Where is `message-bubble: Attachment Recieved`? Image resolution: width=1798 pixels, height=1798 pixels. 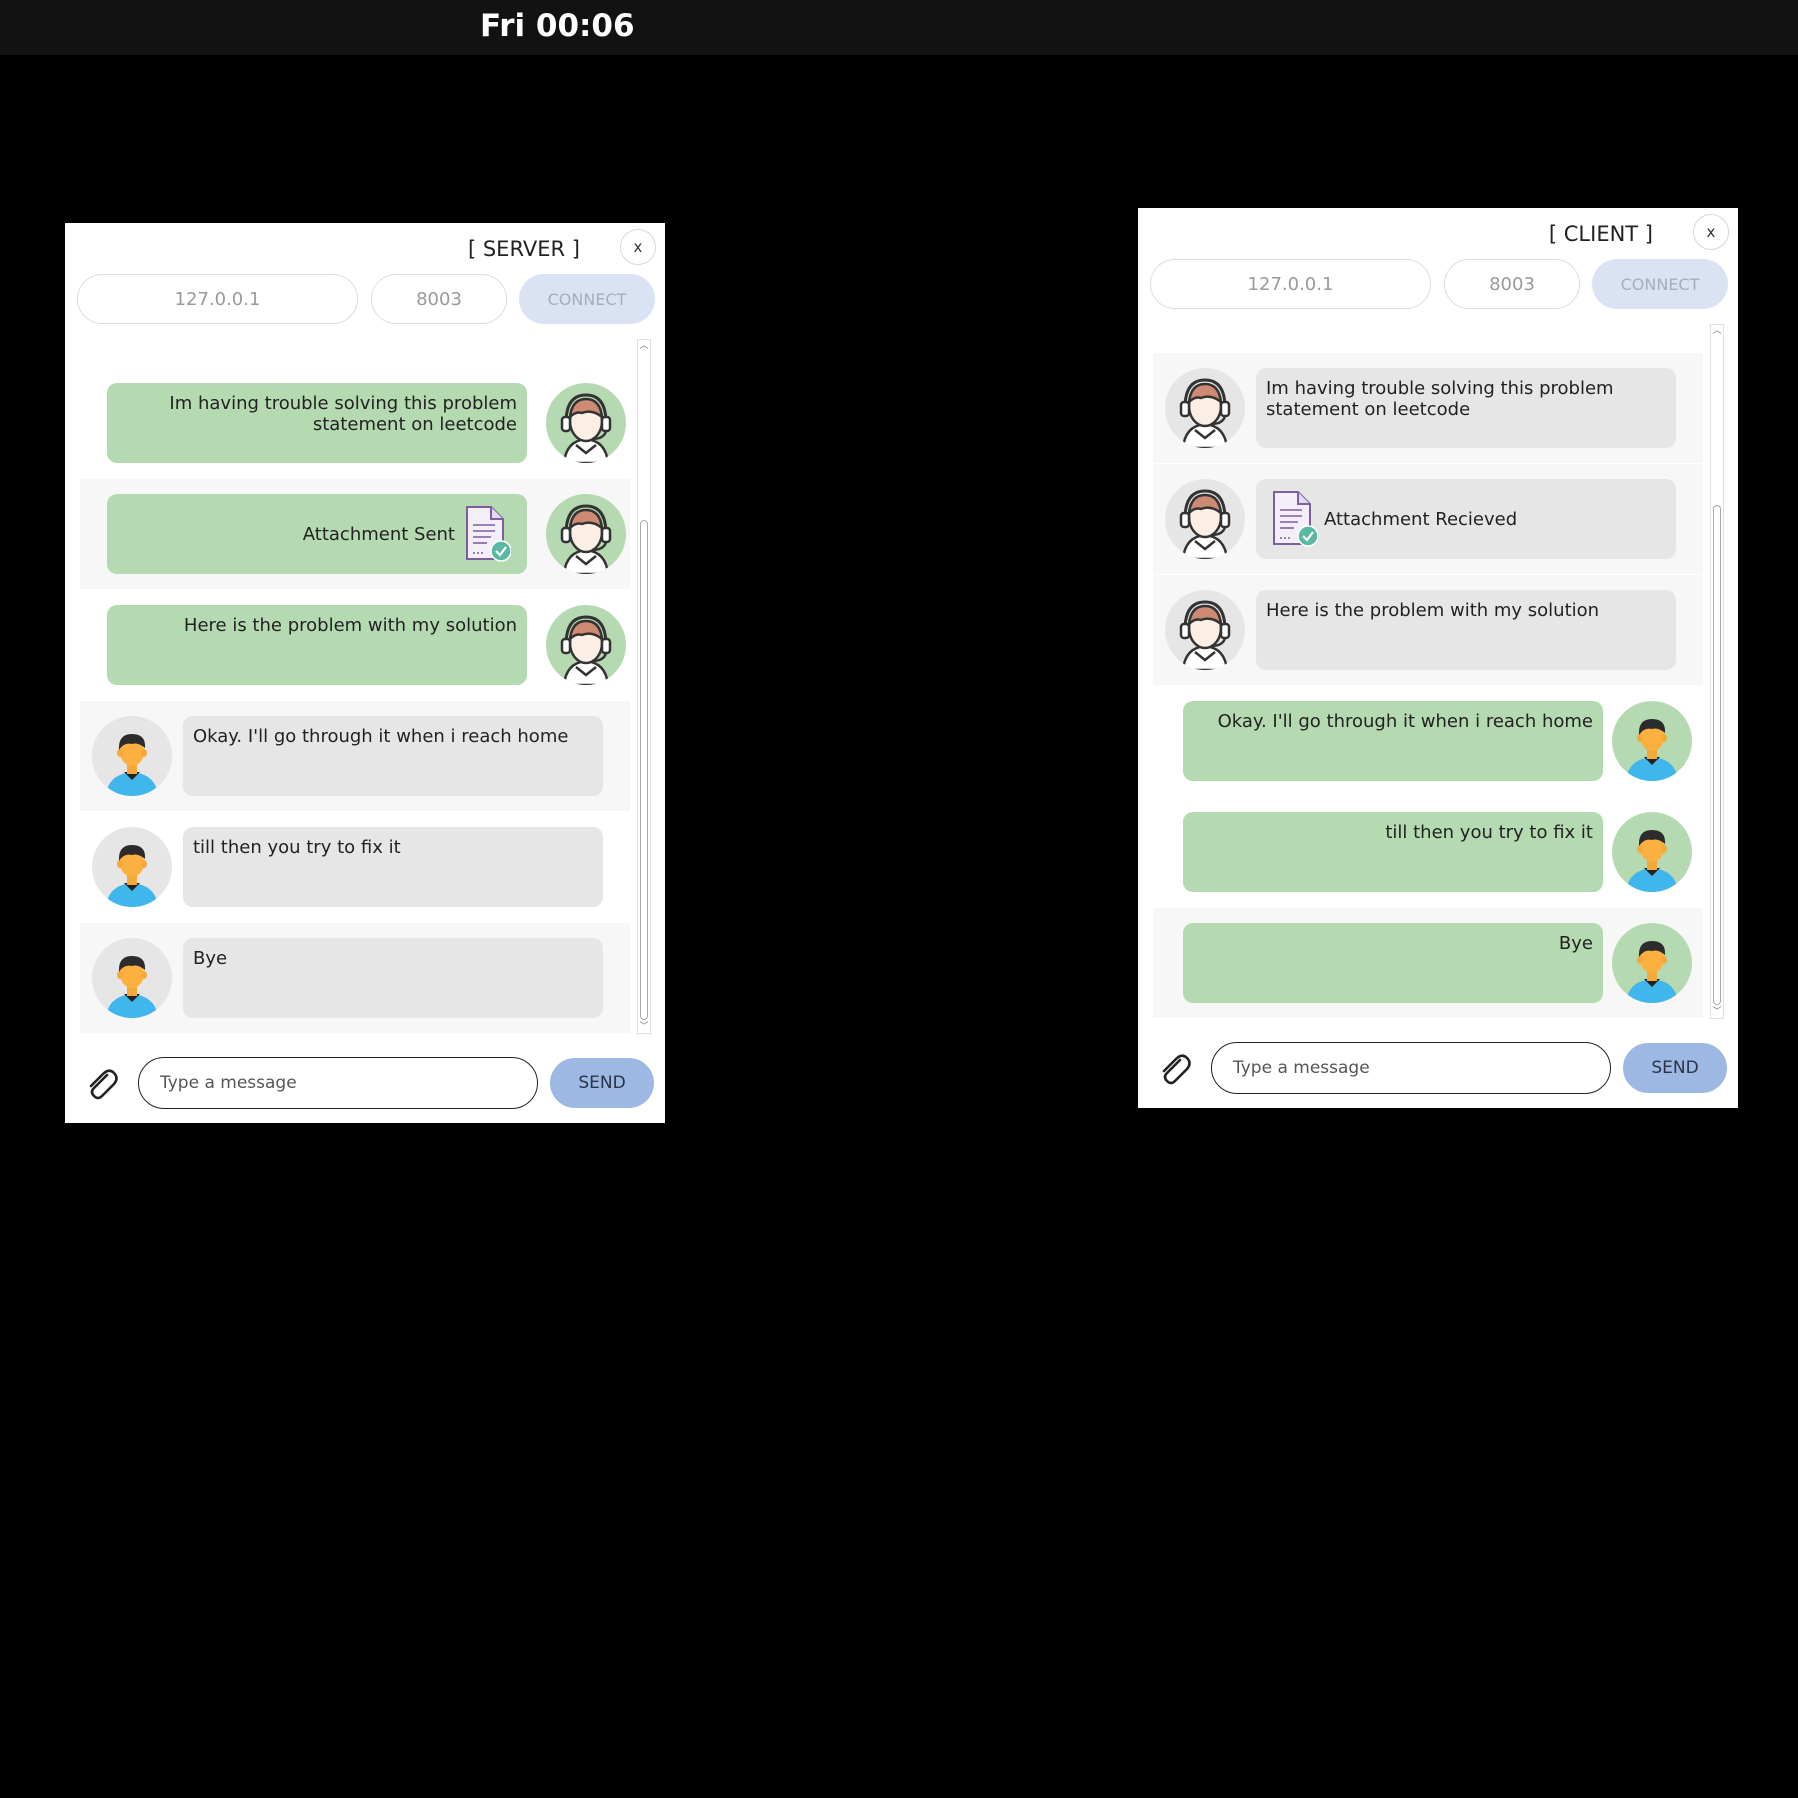
message-bubble: Attachment Recieved is located at coordinates (1466, 519).